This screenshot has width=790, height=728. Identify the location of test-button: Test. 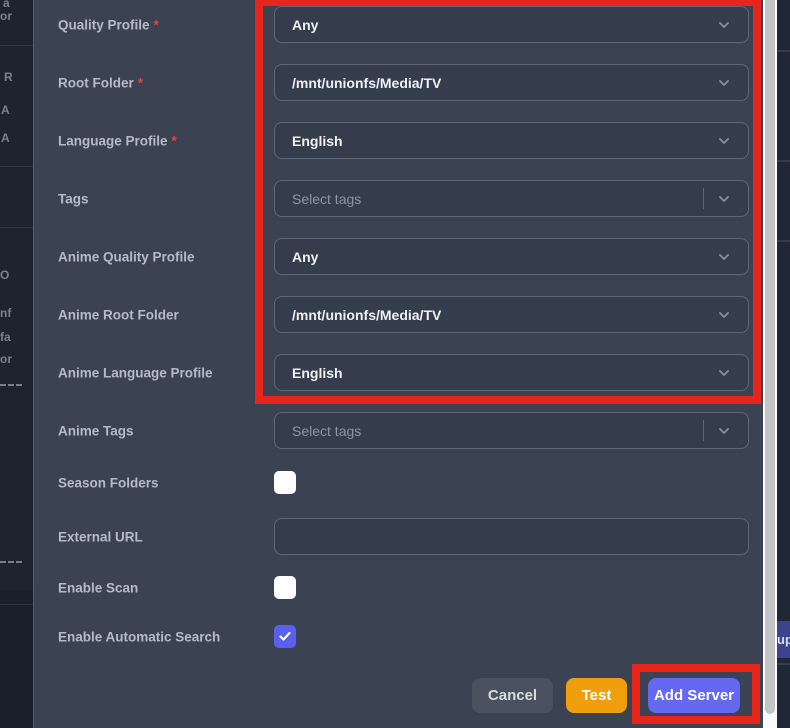
(596, 695).